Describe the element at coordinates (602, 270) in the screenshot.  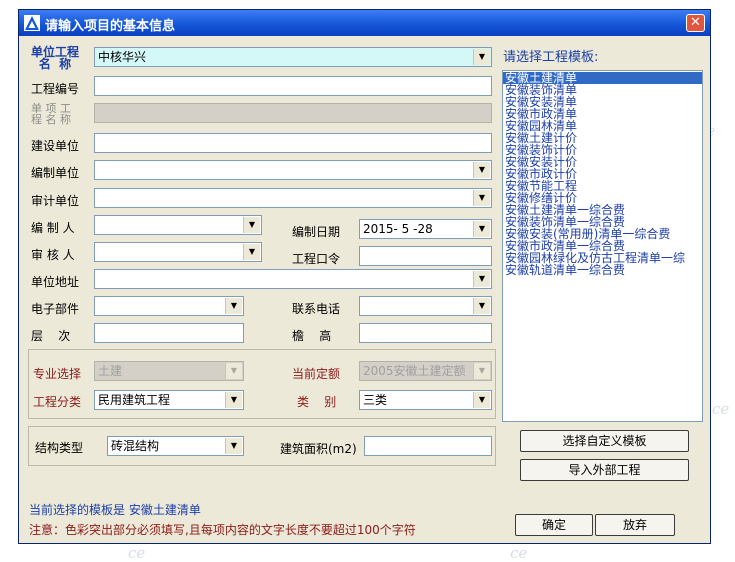
I see `template-list-item: 安徽轨道清单一综合费` at that location.